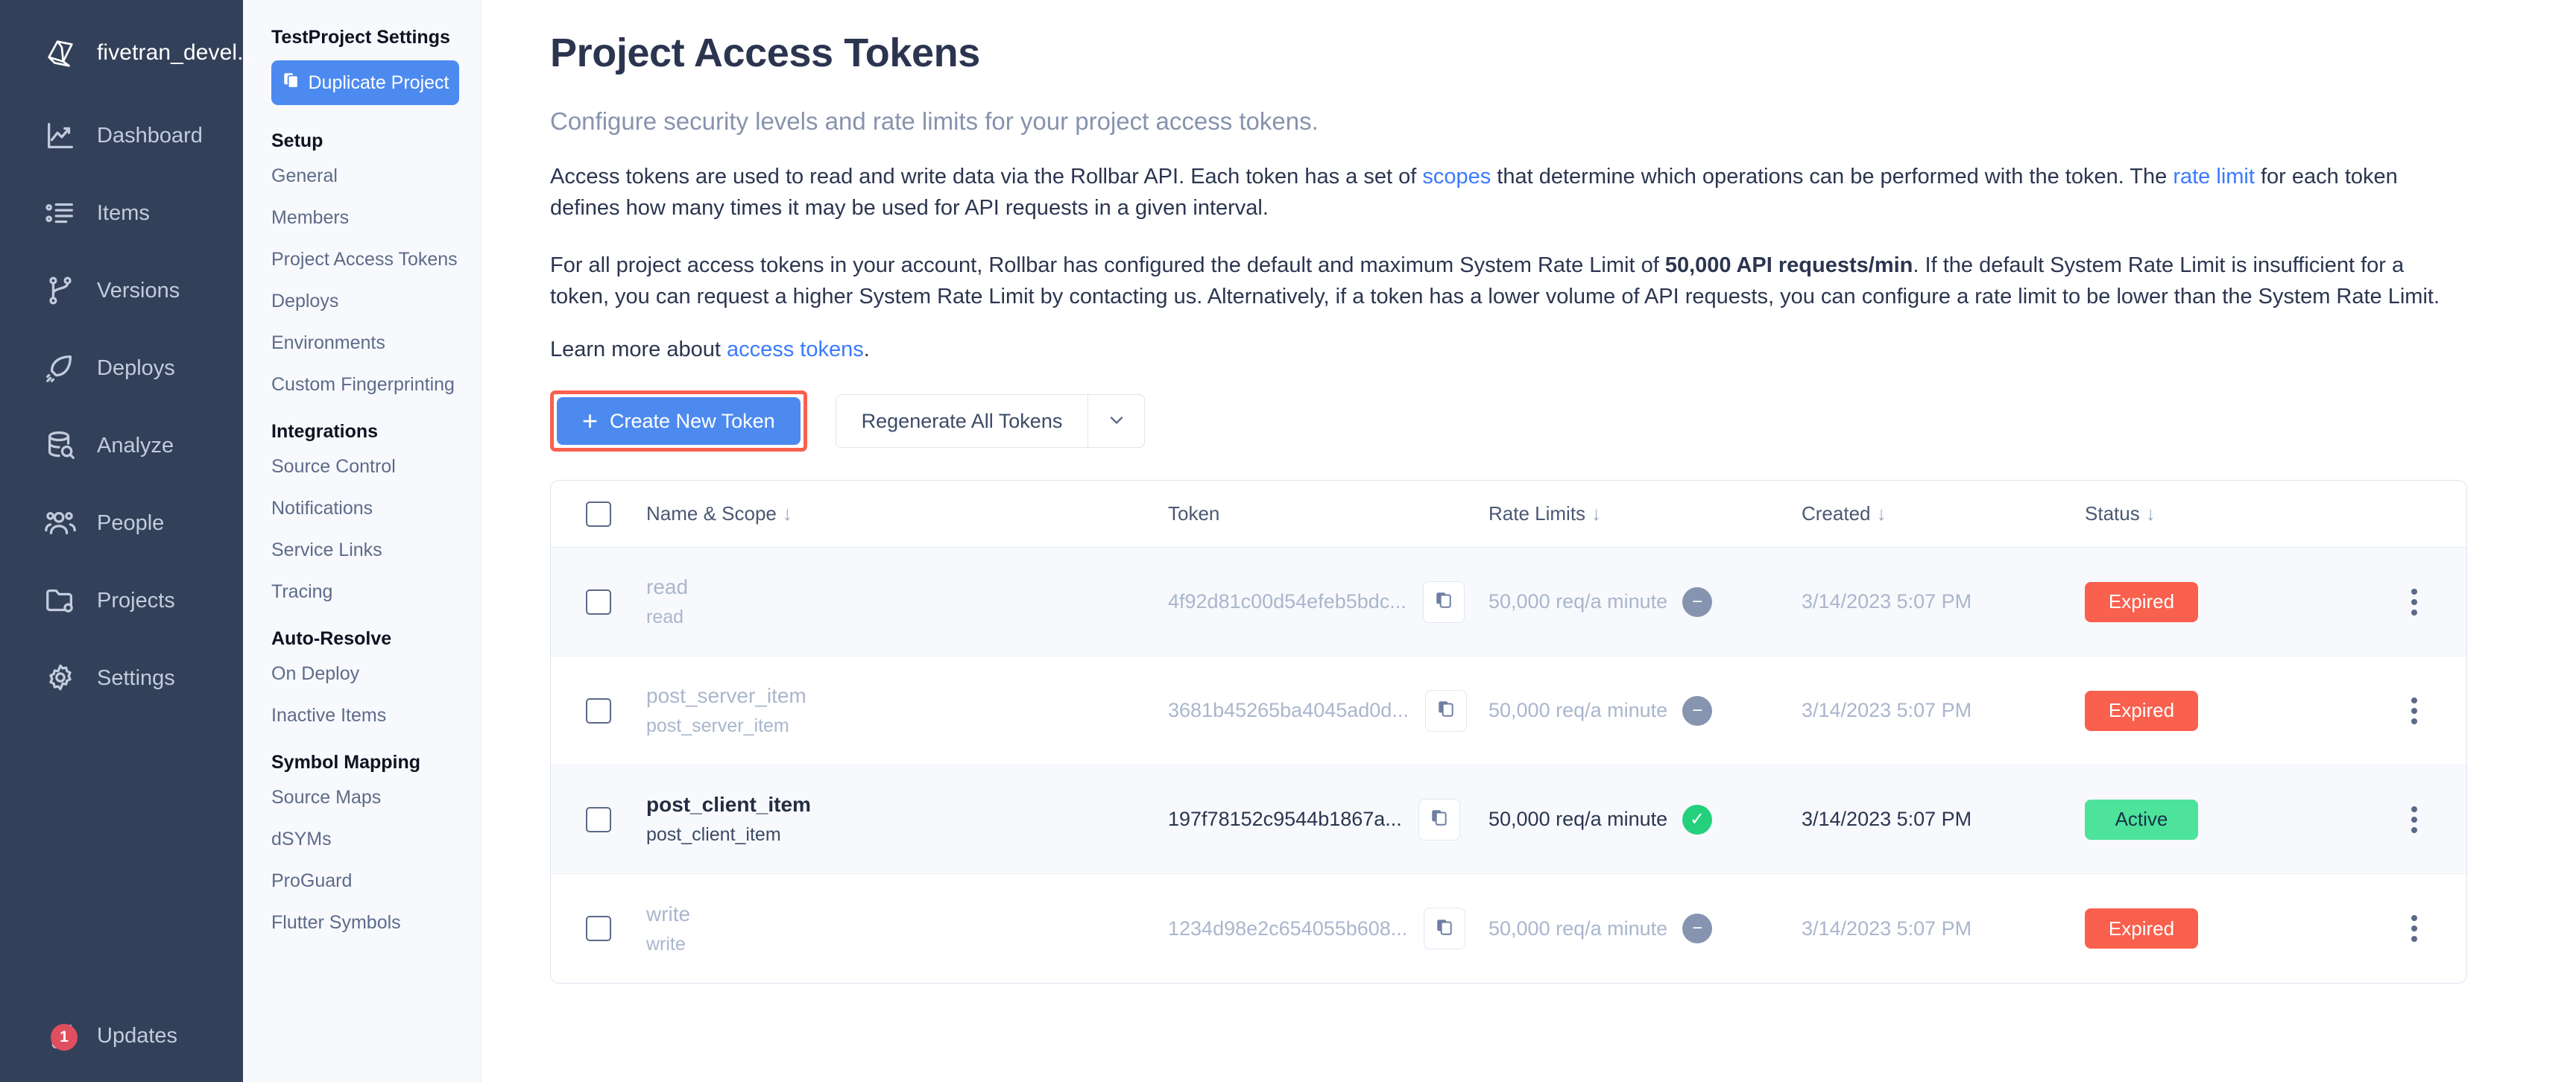  Describe the element at coordinates (907, 513) in the screenshot. I see `column-header-name-scope: Name & Scope ↓` at that location.